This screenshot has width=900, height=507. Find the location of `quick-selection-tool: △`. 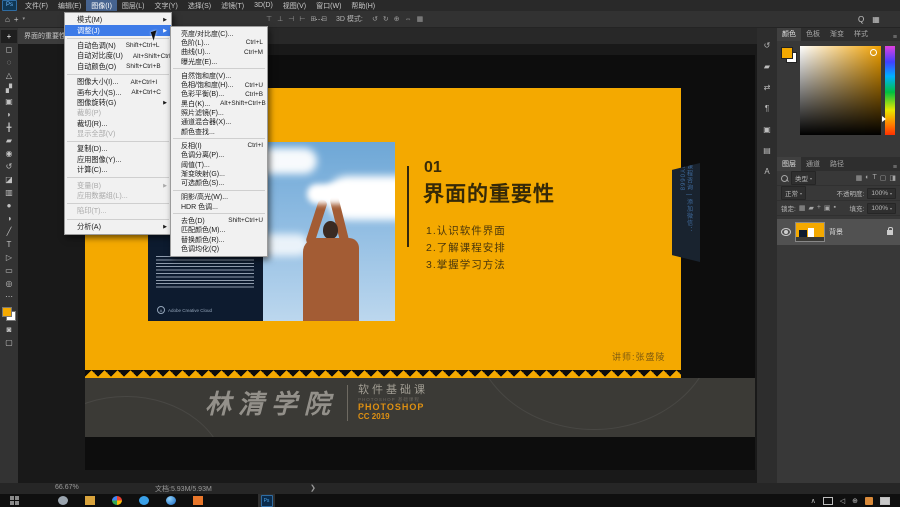

quick-selection-tool: △ is located at coordinates (9, 75).